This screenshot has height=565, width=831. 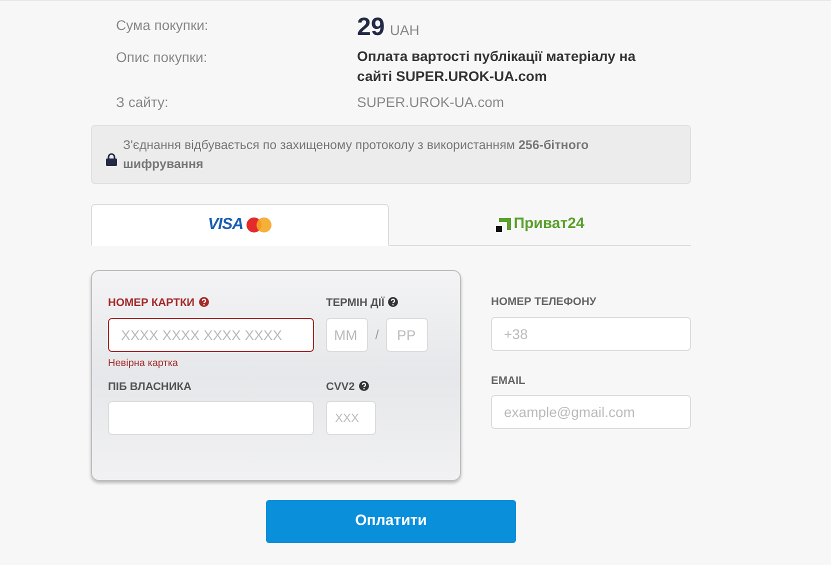 What do you see at coordinates (162, 57) in the screenshot?
I see `summary-label: Опис покупки:` at bounding box center [162, 57].